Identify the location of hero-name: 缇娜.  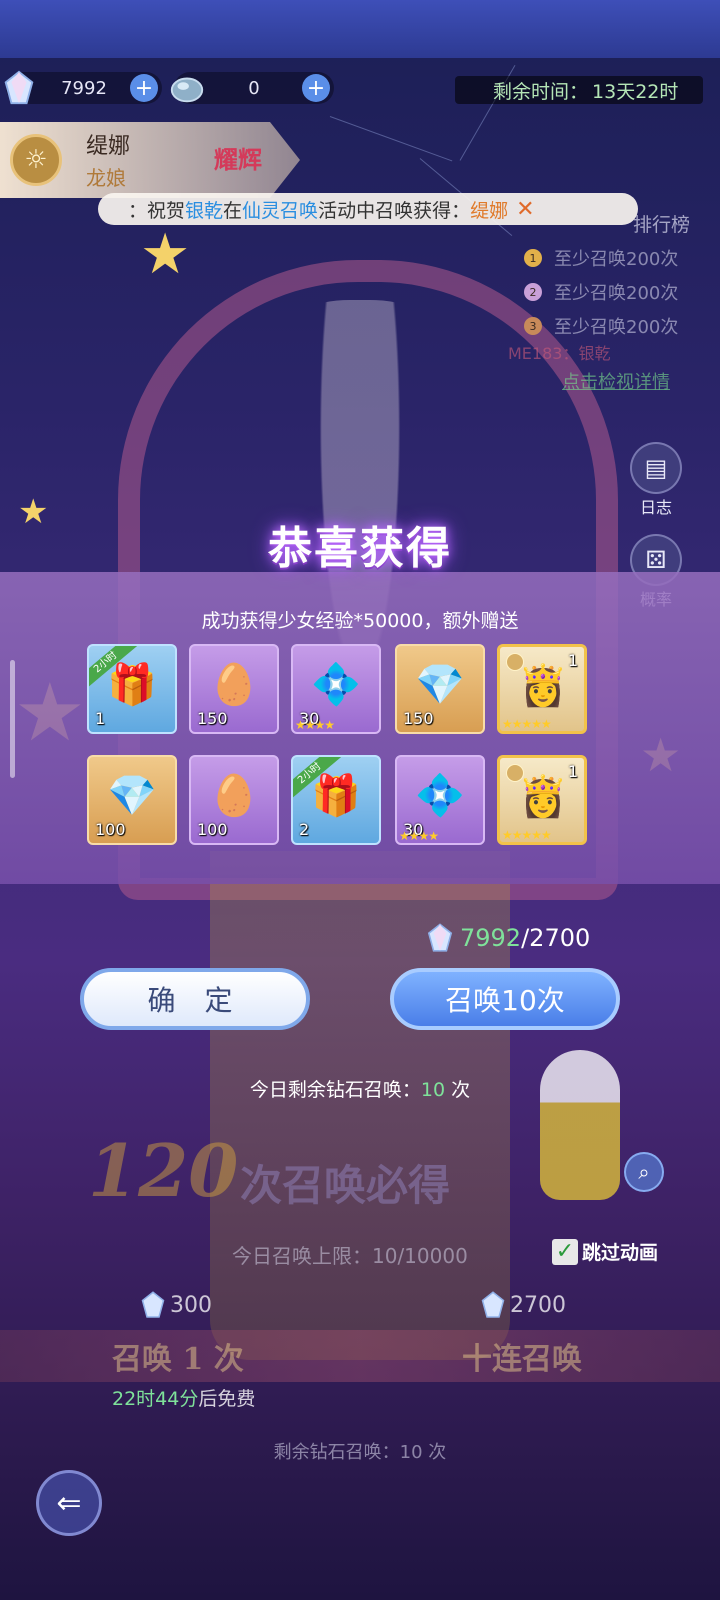
(108, 146).